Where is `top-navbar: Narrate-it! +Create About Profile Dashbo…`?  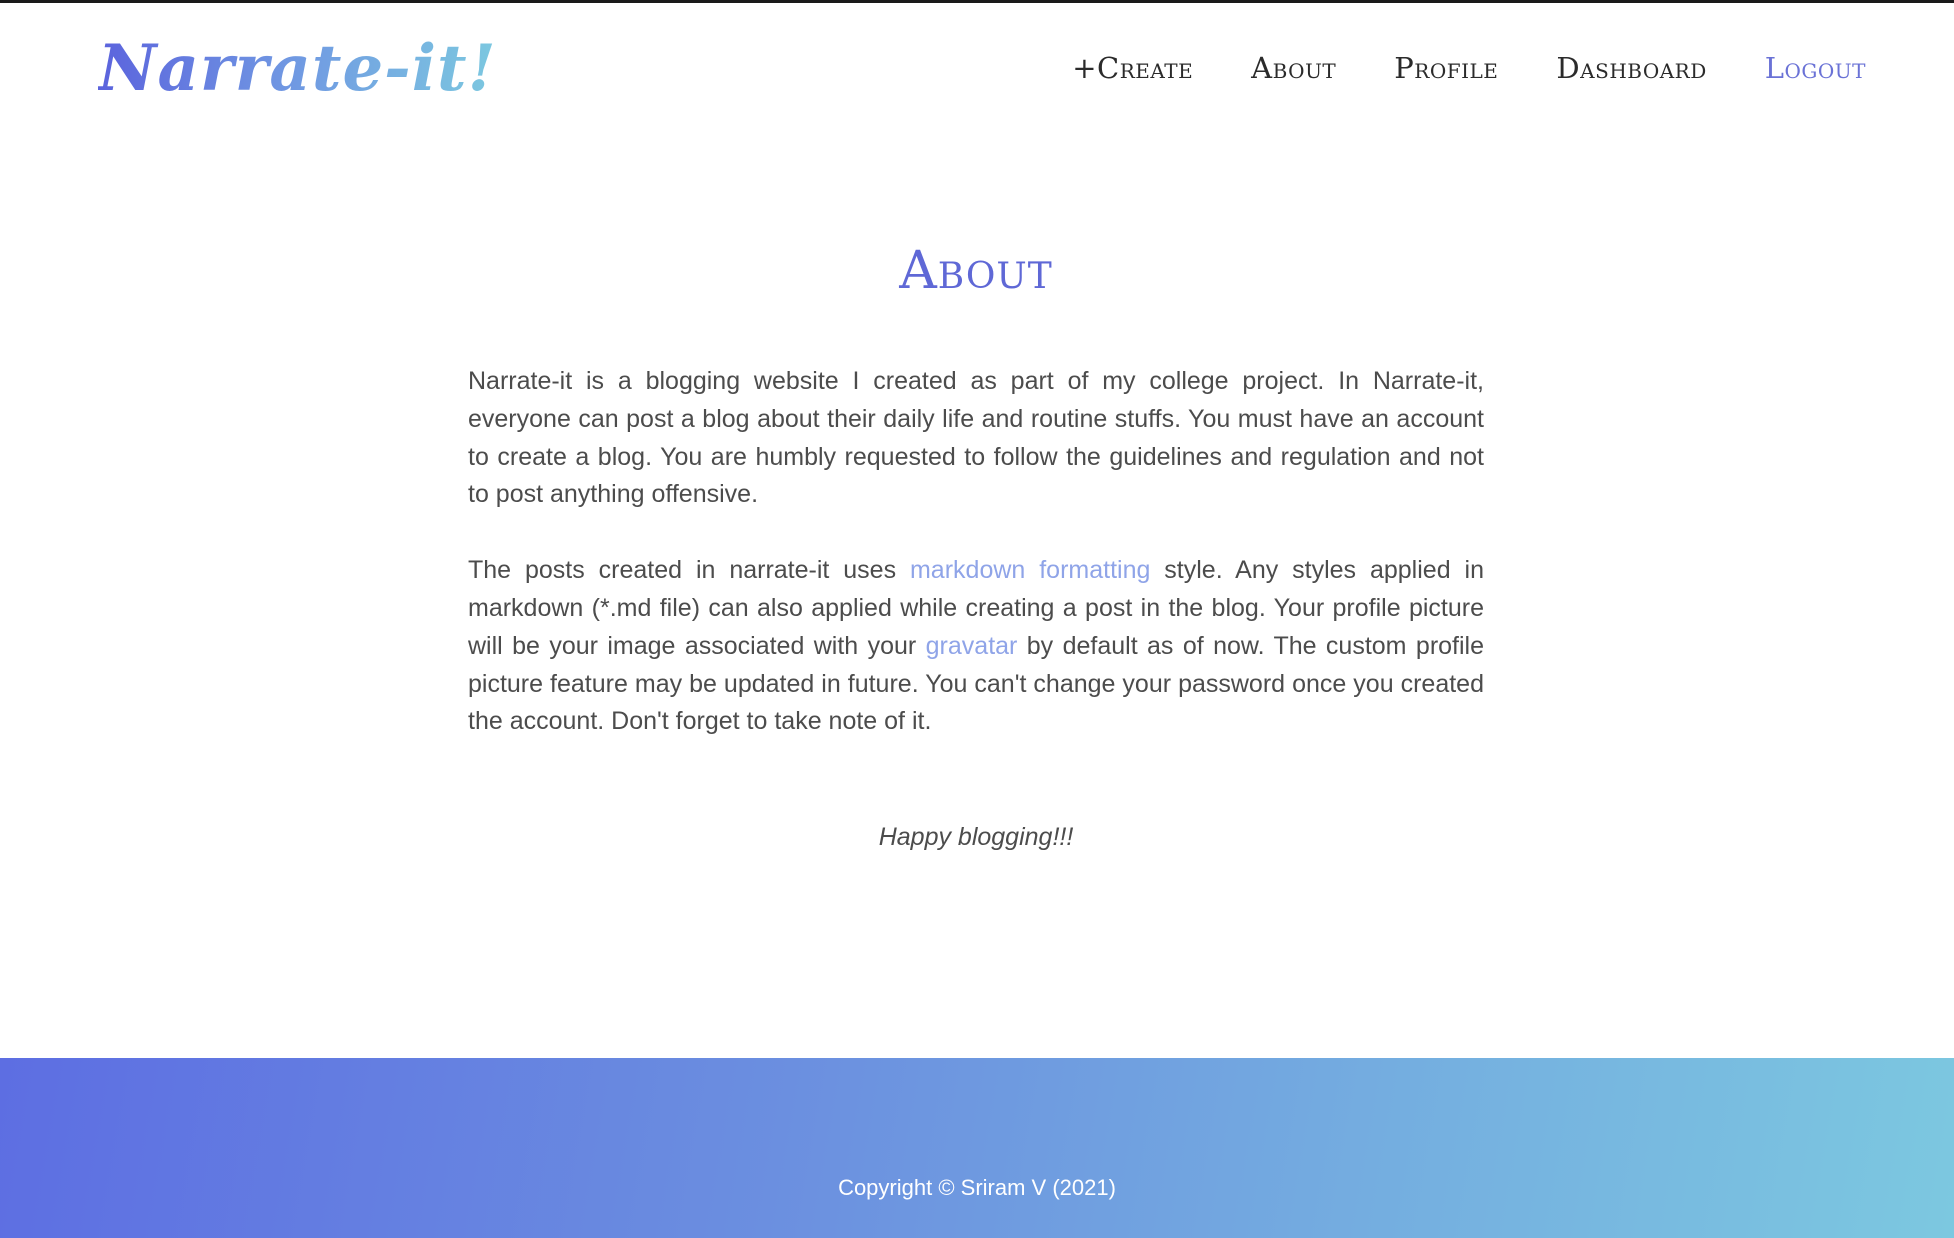 top-navbar: Narrate-it! +Create About Profile Dashbo… is located at coordinates (977, 70).